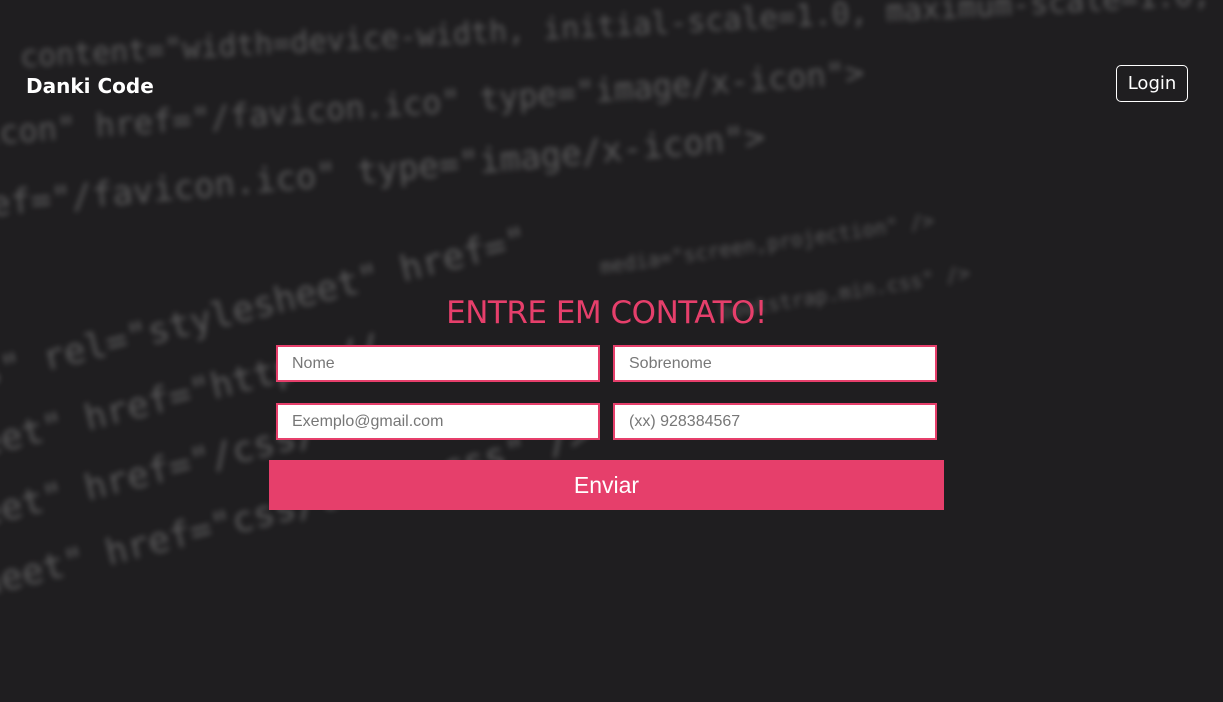 This screenshot has height=702, width=1223. What do you see at coordinates (775, 421) in the screenshot?
I see `phone-input` at bounding box center [775, 421].